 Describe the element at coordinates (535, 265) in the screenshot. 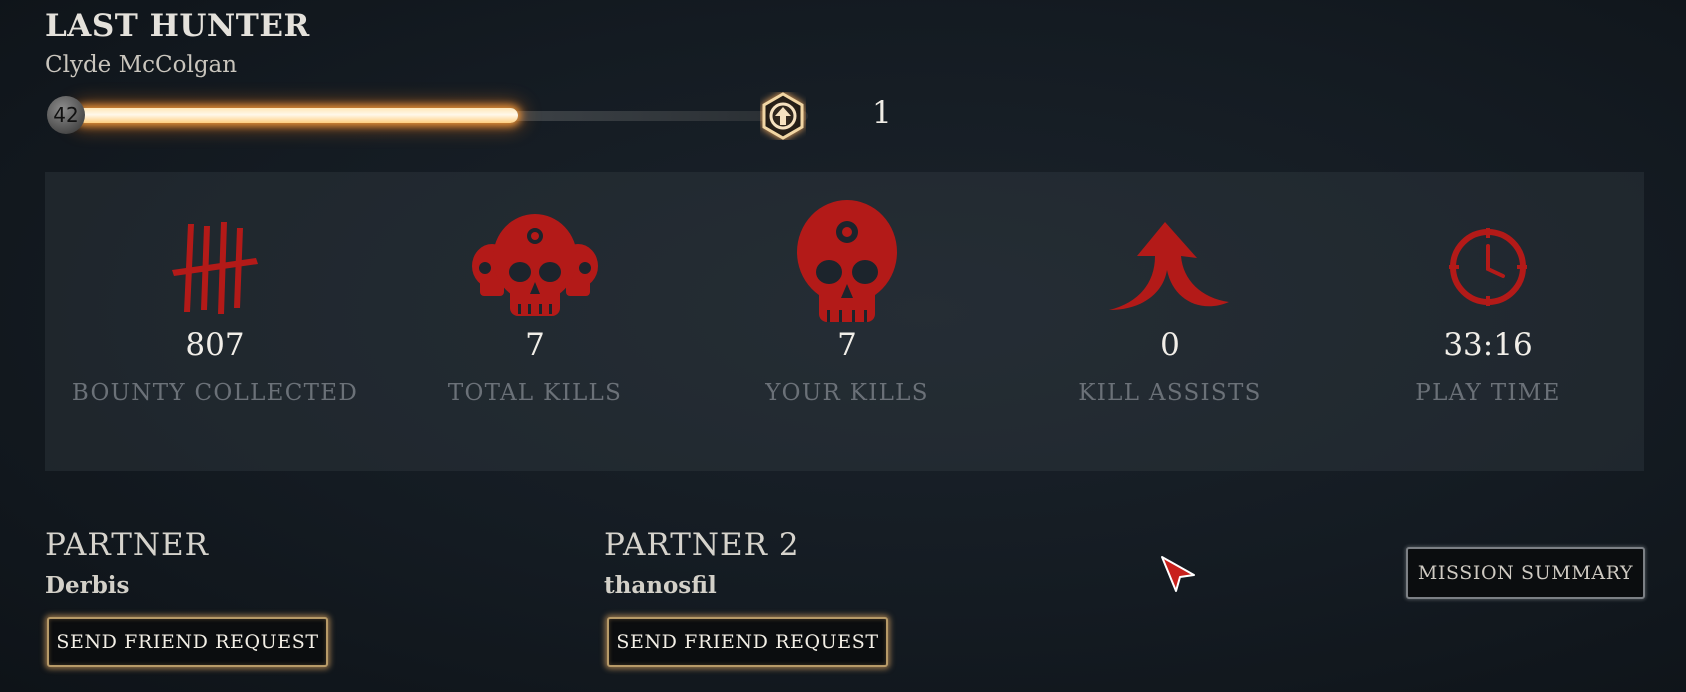

I see `skull-group-icon` at that location.